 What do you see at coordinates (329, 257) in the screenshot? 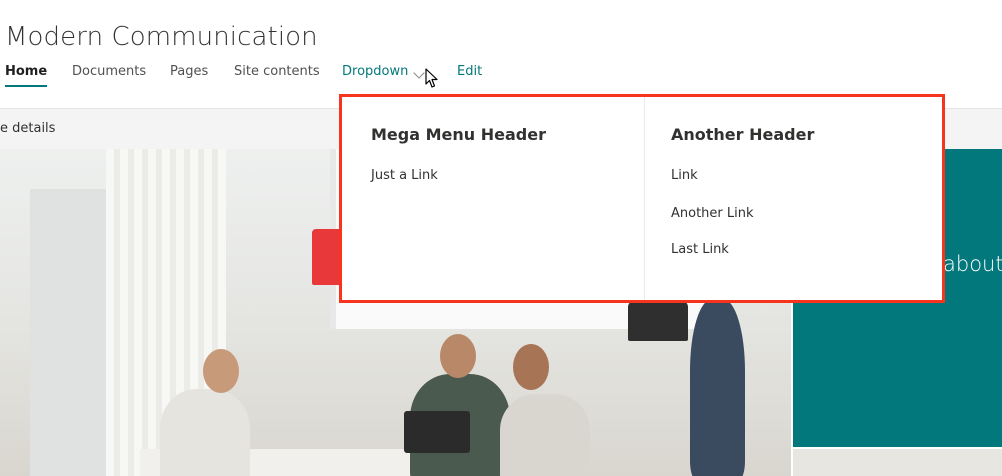
I see `red-lamp` at bounding box center [329, 257].